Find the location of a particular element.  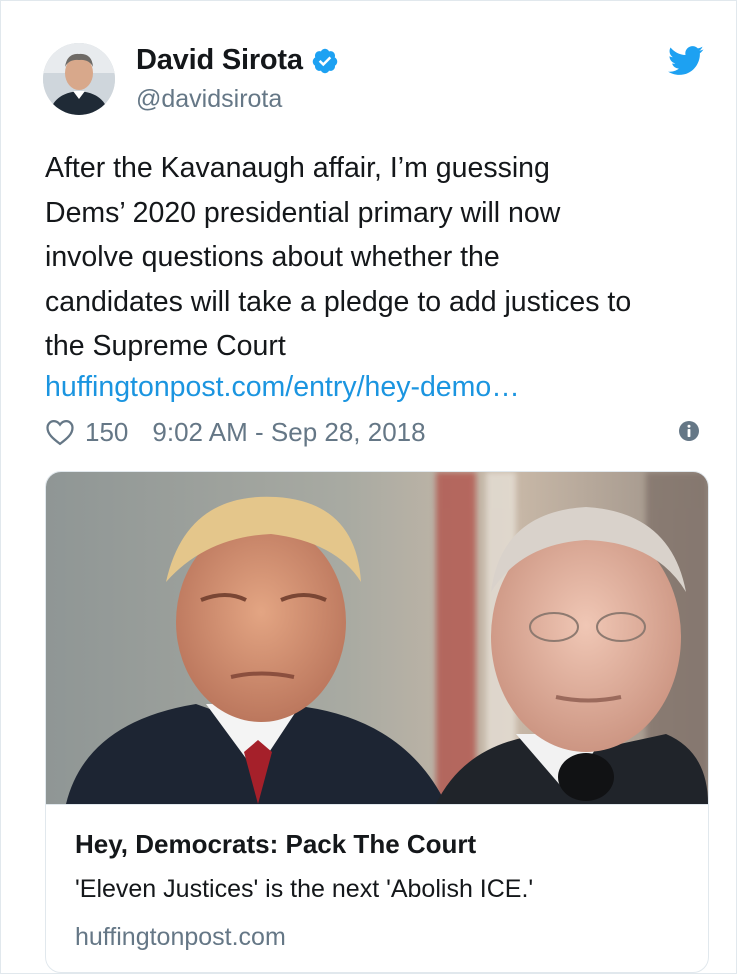

avatar-photo is located at coordinates (79, 79).